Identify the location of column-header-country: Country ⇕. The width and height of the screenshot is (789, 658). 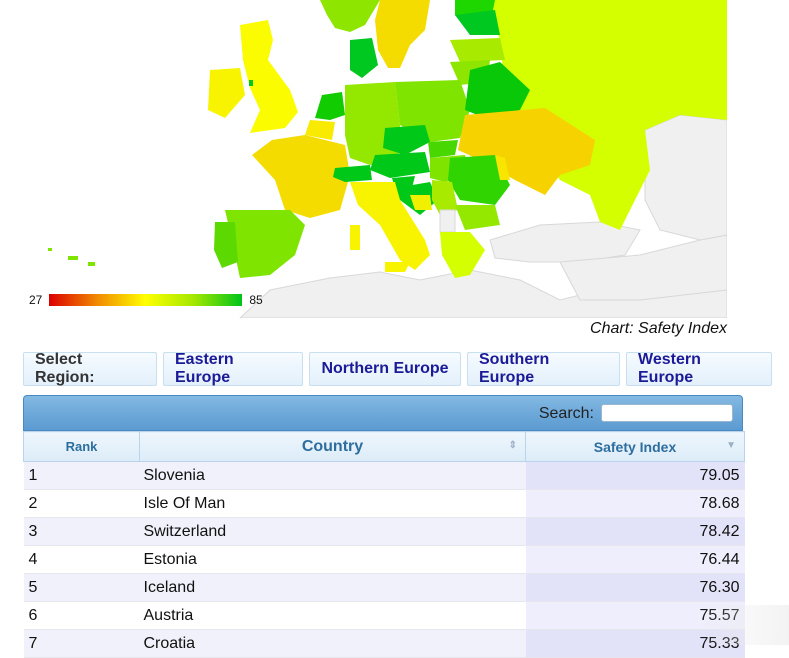
(332, 446).